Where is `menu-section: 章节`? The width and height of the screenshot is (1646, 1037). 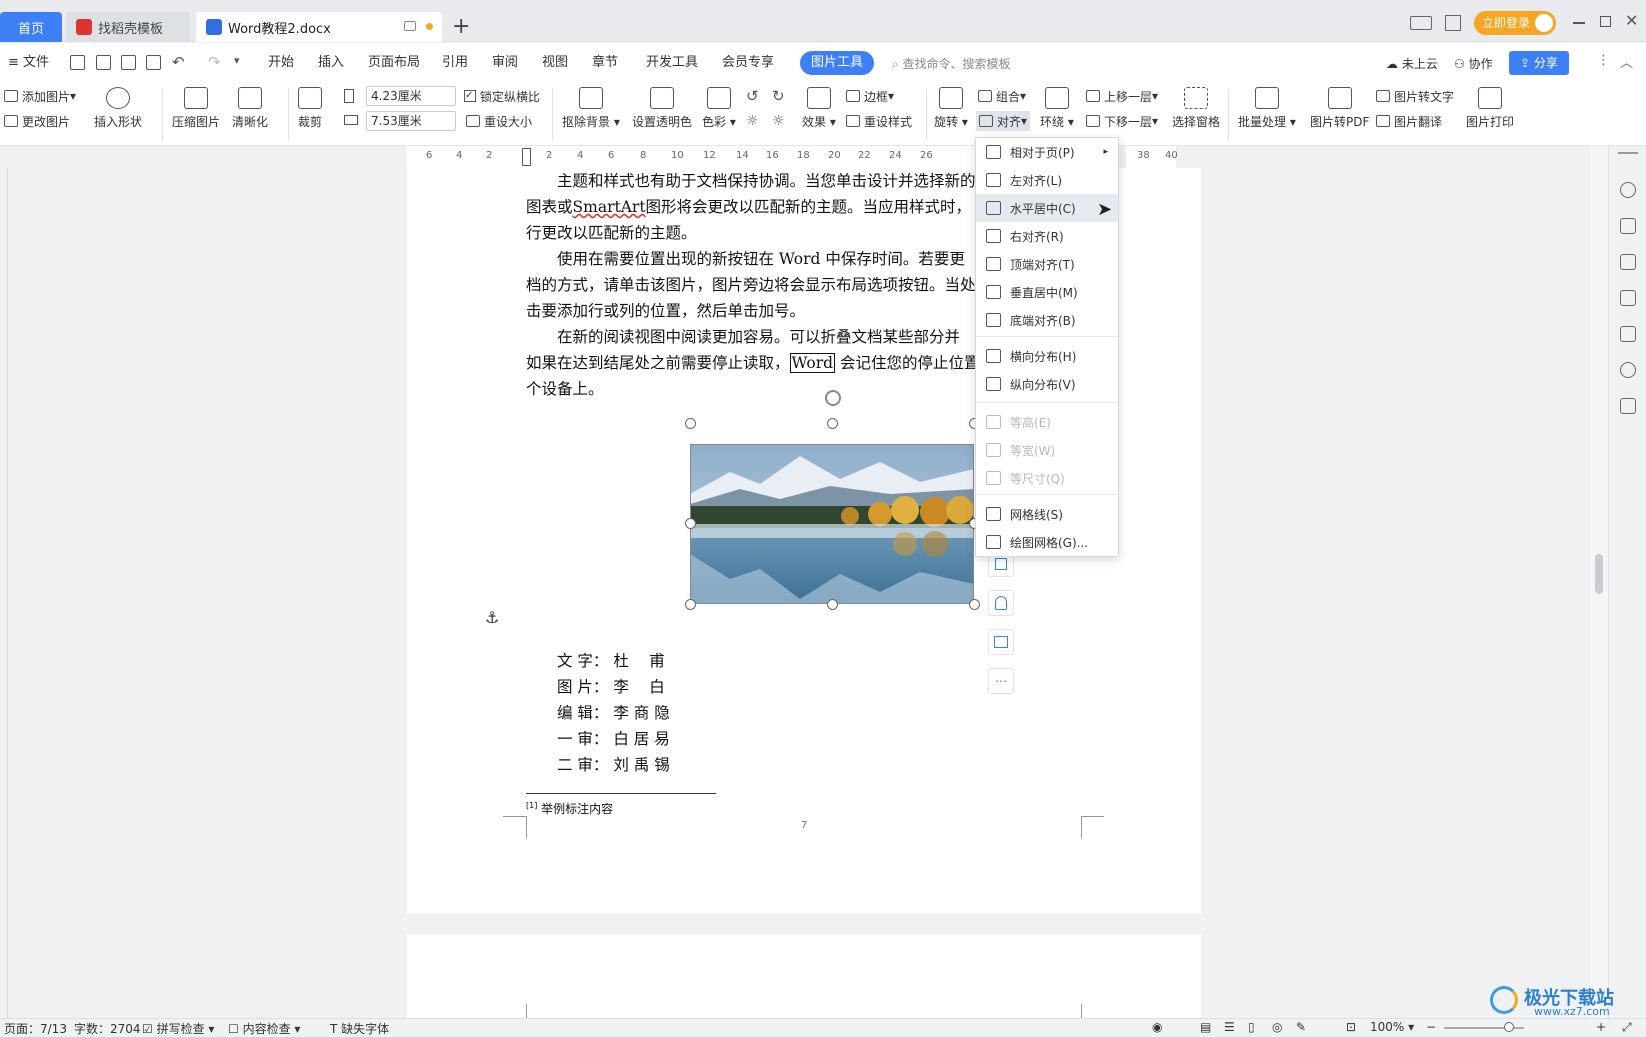
menu-section: 章节 is located at coordinates (605, 63).